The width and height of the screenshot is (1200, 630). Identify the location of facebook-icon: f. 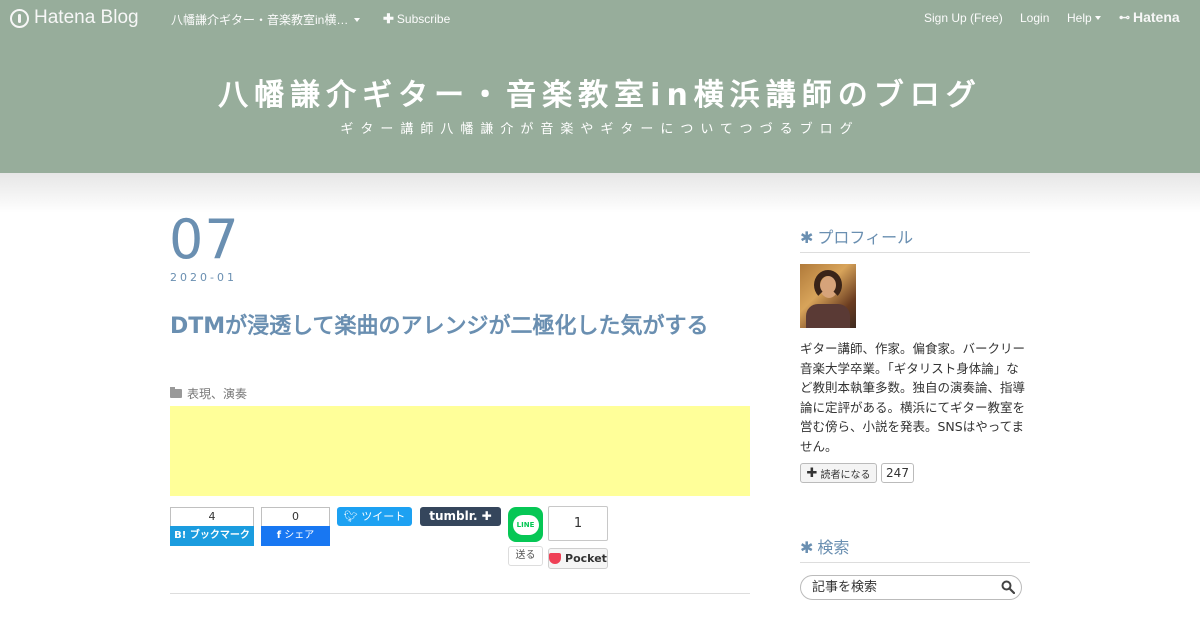
(279, 535).